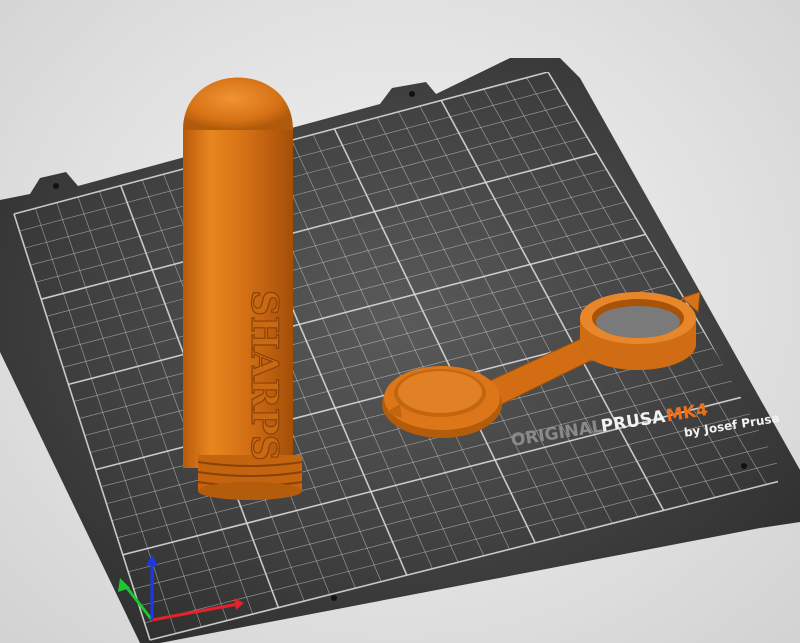 The height and width of the screenshot is (643, 800). What do you see at coordinates (264, 375) in the screenshot?
I see `tube-embossed-text: SHARPS` at bounding box center [264, 375].